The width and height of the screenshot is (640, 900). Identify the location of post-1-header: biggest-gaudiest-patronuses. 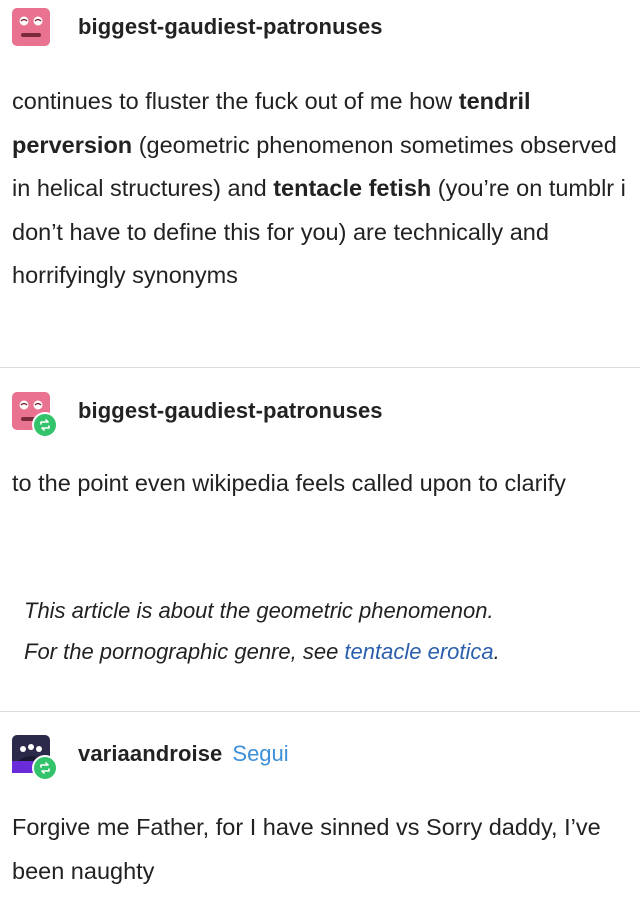
(197, 27).